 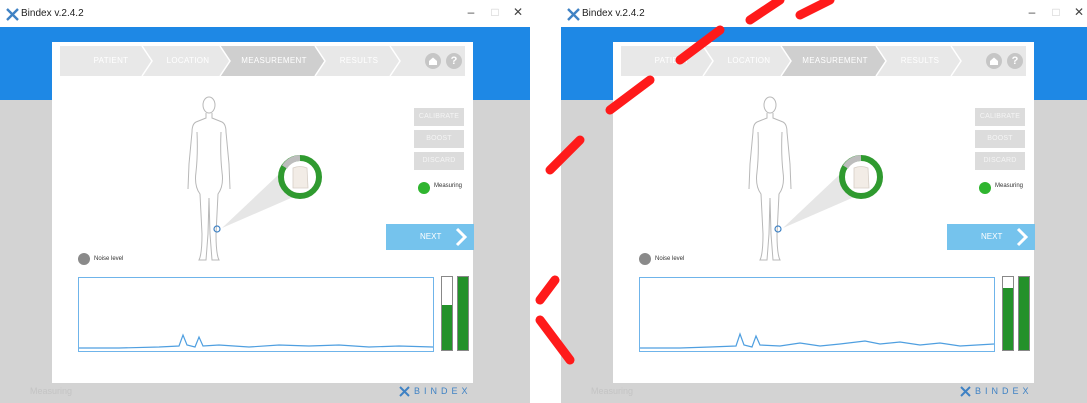 I want to click on step-navigation: PATIENT LOCATION MEASUREMENT RESULTS ?, so click(x=262, y=61).